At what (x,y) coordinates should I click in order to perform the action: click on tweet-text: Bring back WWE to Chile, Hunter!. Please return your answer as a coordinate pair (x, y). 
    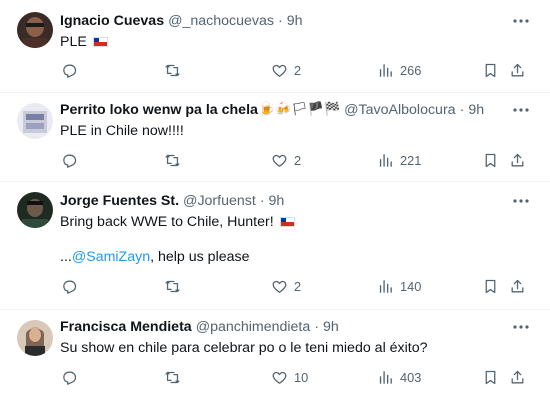
    Looking at the image, I should click on (177, 222).